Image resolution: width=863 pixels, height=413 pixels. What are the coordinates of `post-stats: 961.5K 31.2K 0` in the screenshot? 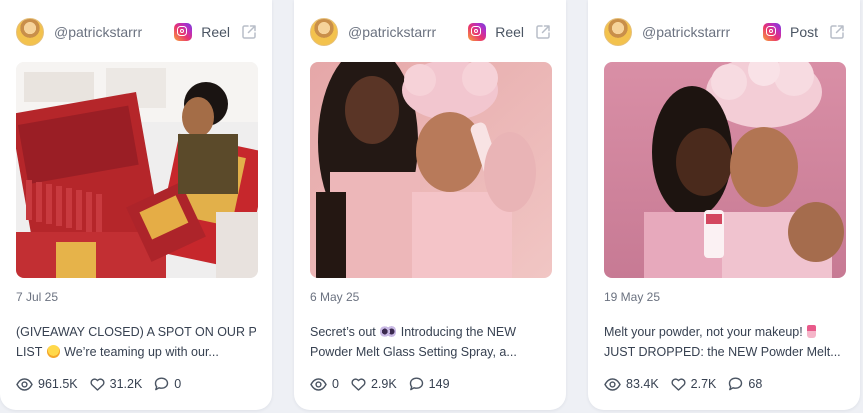 It's located at (104, 384).